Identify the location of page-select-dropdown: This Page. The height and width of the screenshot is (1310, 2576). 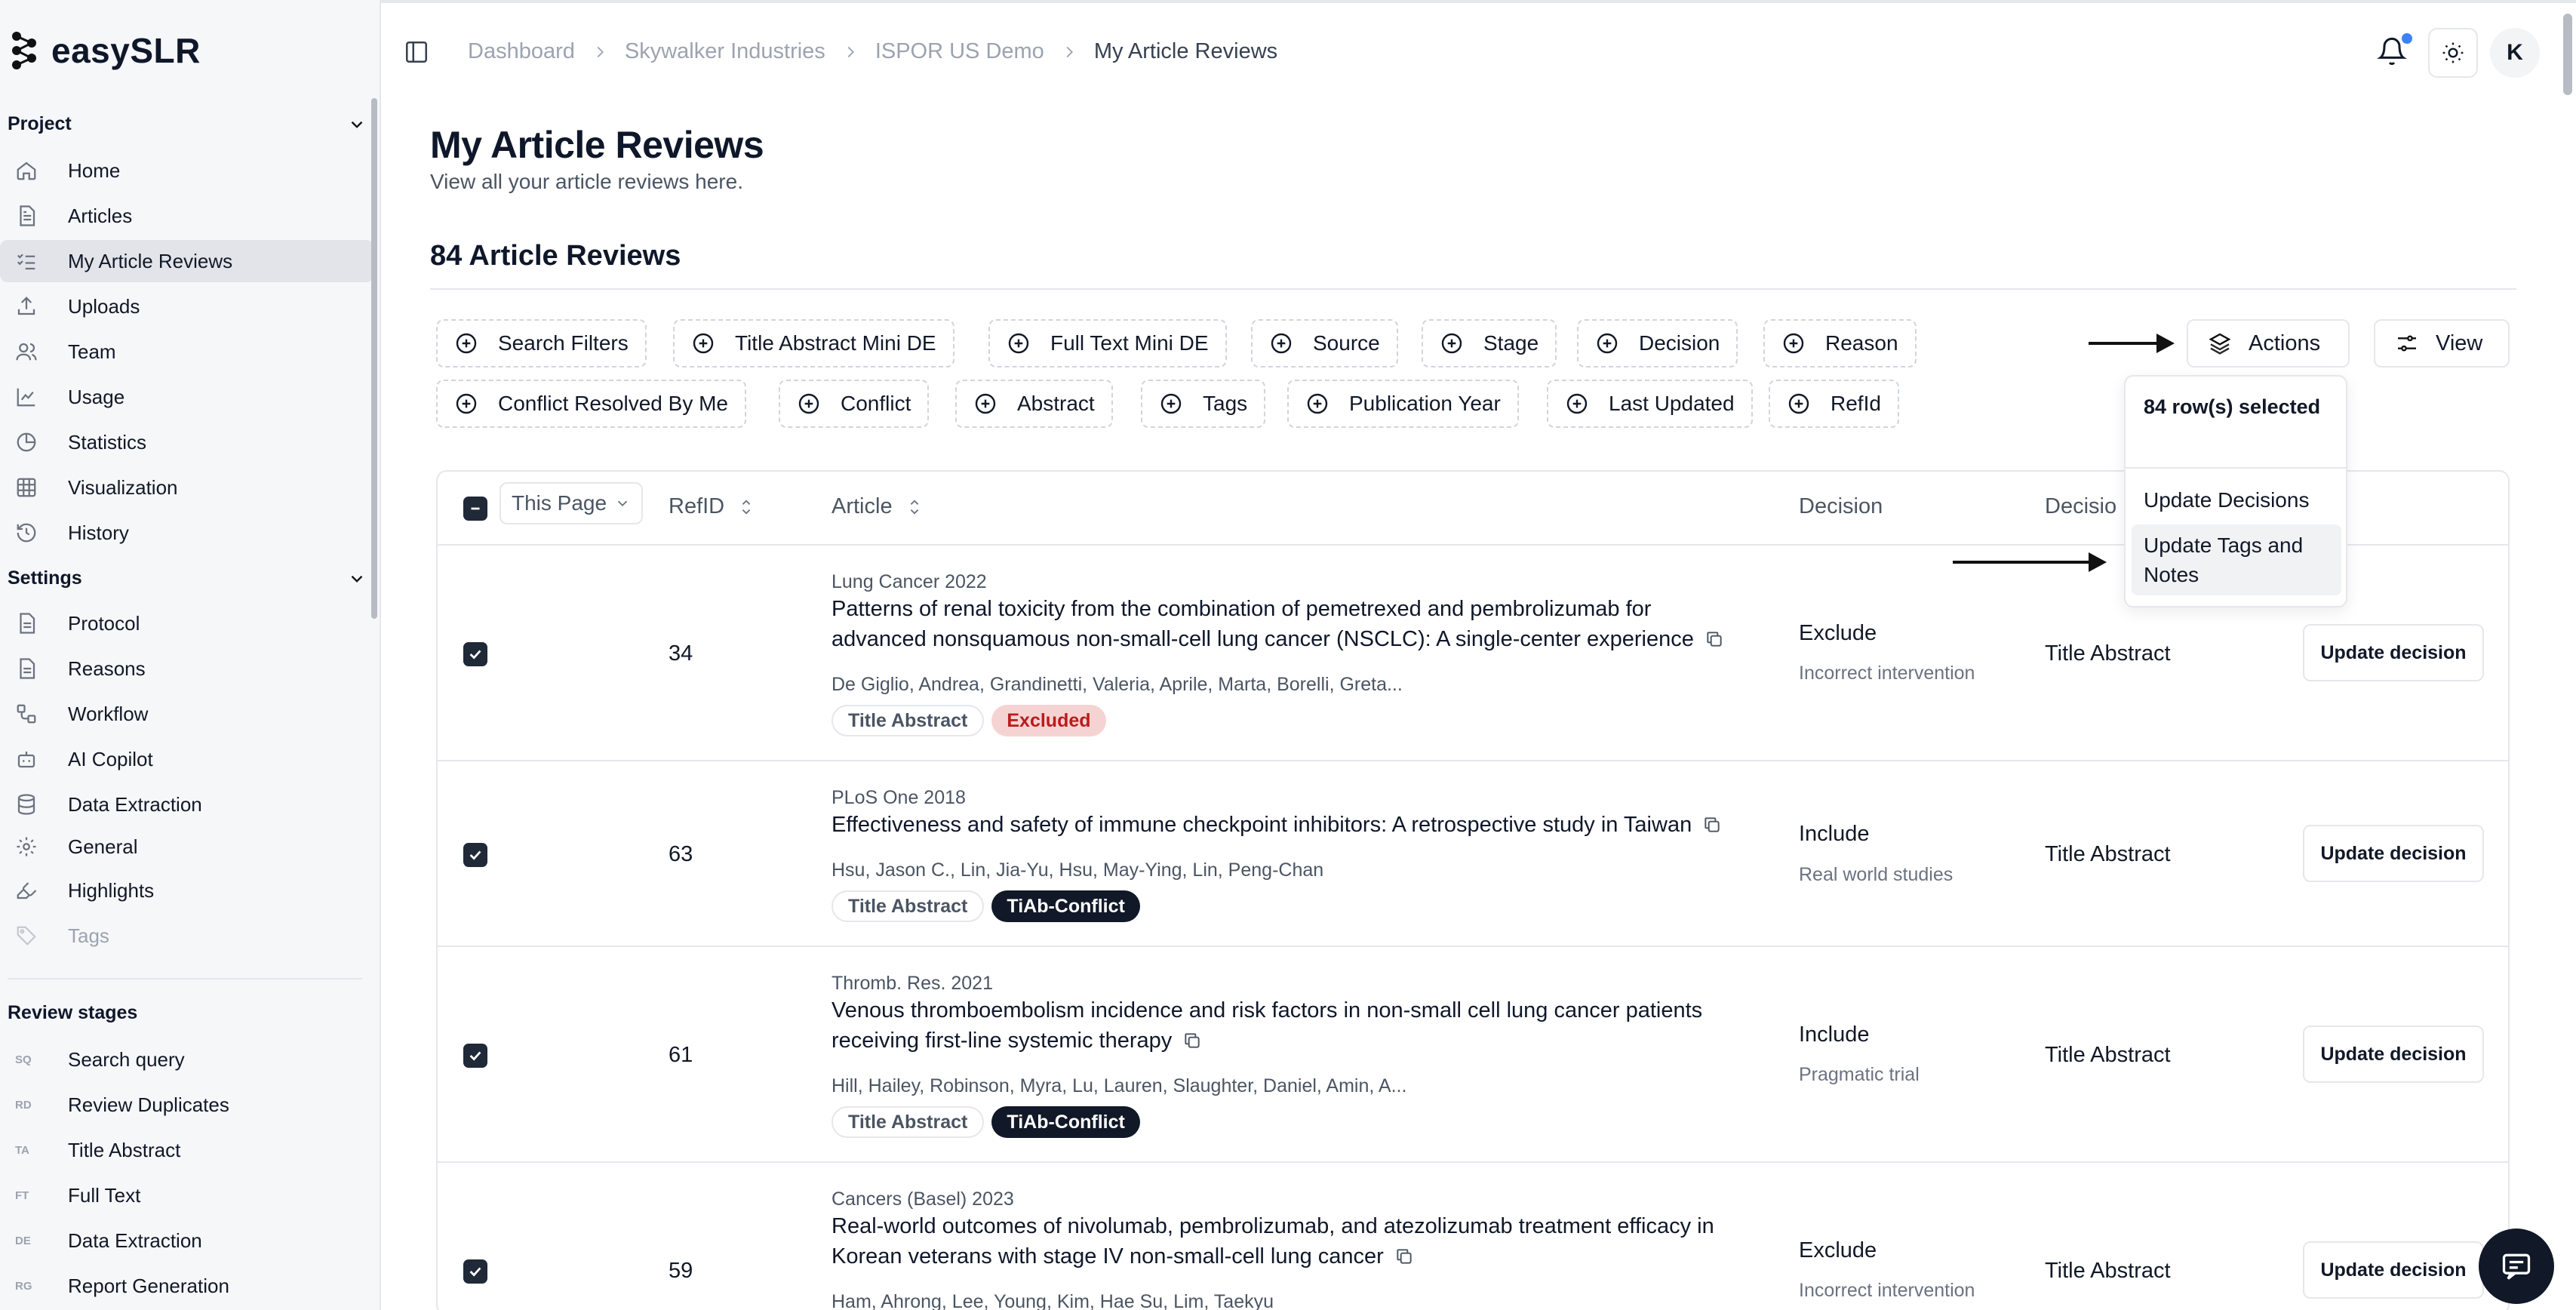
(572, 503).